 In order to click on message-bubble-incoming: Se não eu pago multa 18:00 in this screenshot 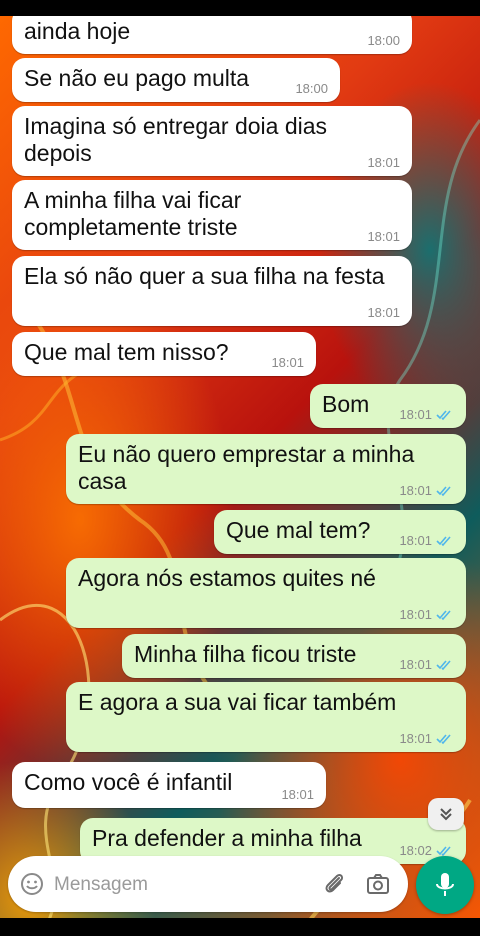, I will do `click(176, 80)`.